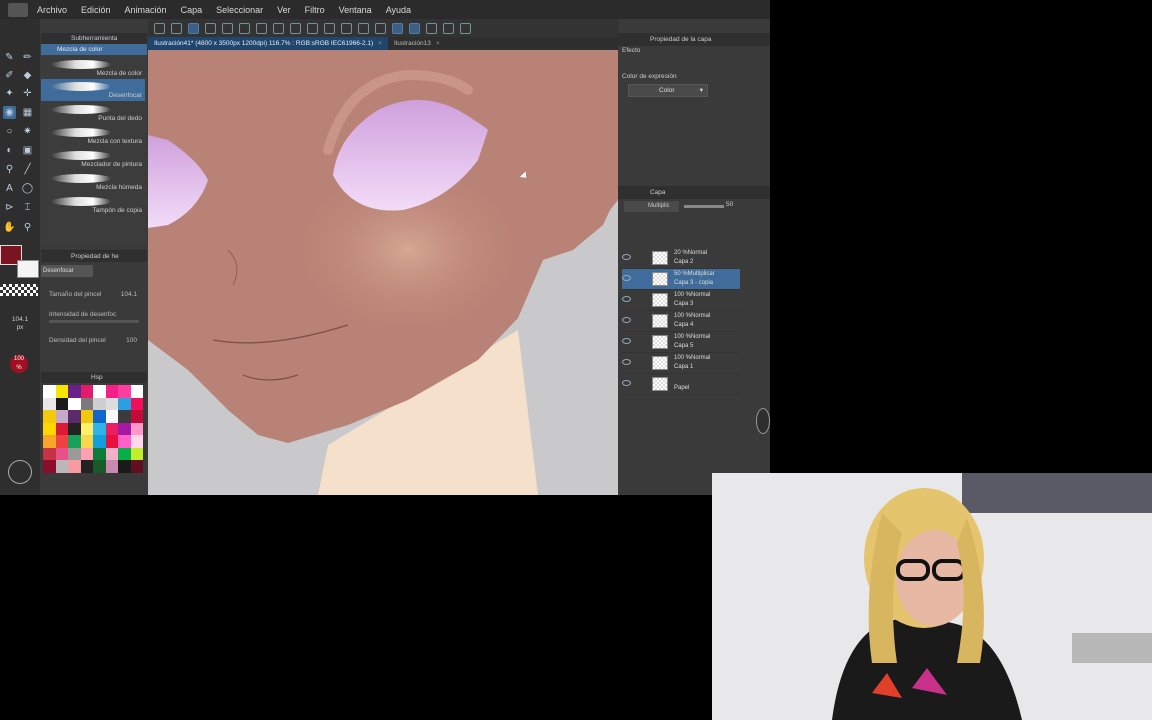 The width and height of the screenshot is (1152, 720). I want to click on eyedropper-tool-icon: ⚲, so click(9, 169).